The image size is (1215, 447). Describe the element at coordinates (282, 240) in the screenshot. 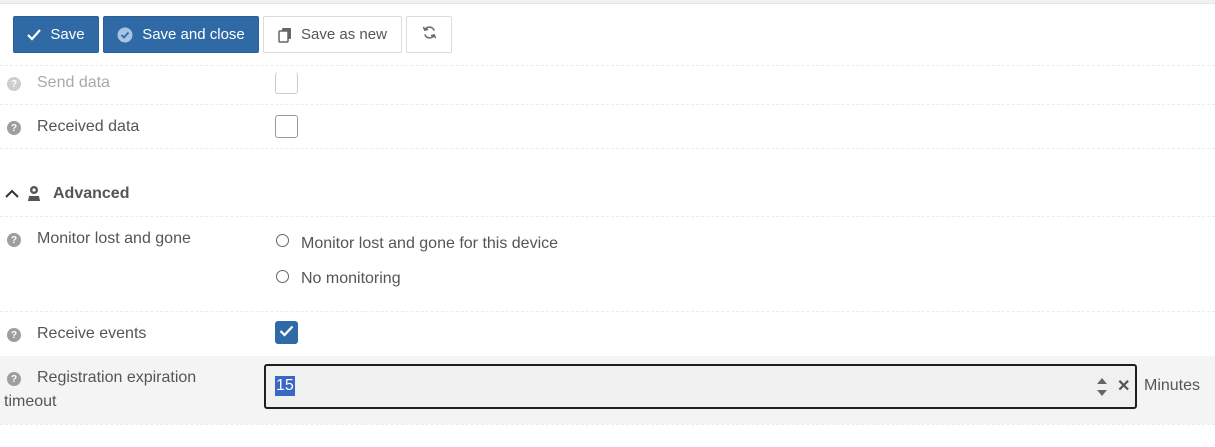

I see `monitor-radio-device` at that location.